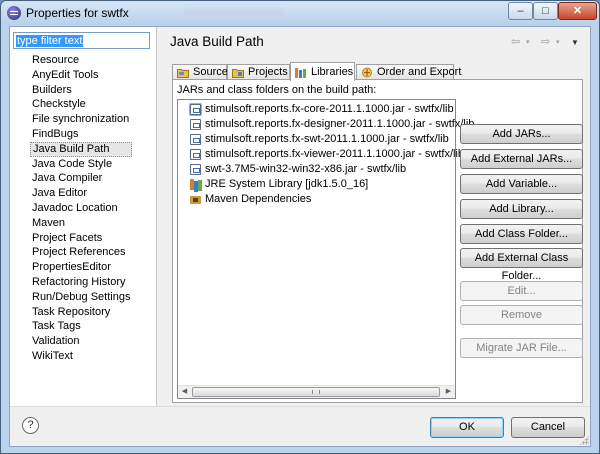  Describe the element at coordinates (81, 282) in the screenshot. I see `tree-item: Refactoring History` at that location.